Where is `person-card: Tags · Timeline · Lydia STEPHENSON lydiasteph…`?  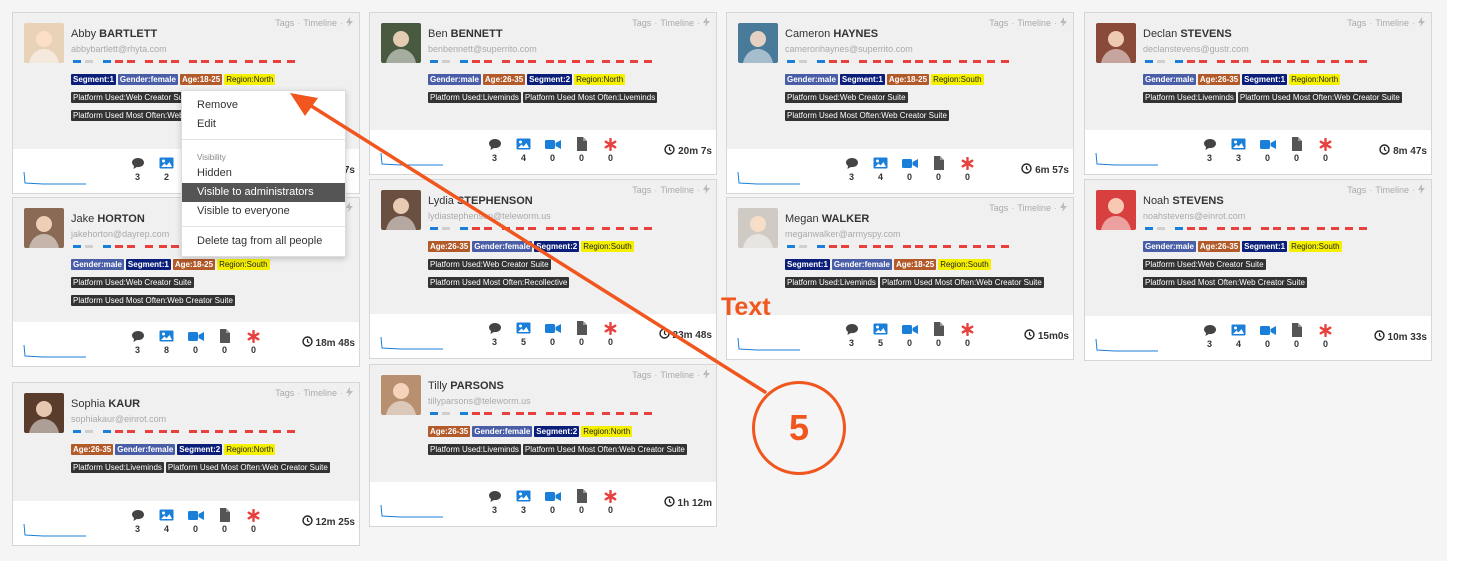
person-card: Tags · Timeline · Lydia STEPHENSON lydiasteph… is located at coordinates (543, 269).